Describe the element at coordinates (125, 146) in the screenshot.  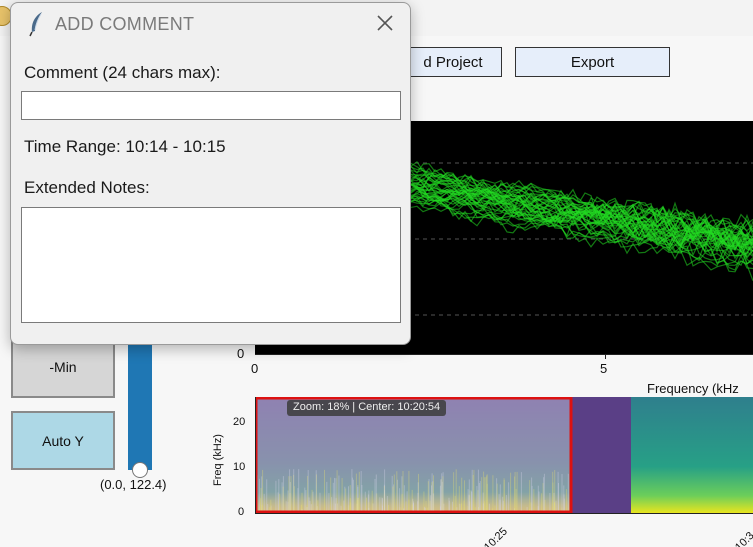
I see `time-range-label: Time Range: 10:14 - 10:15` at that location.